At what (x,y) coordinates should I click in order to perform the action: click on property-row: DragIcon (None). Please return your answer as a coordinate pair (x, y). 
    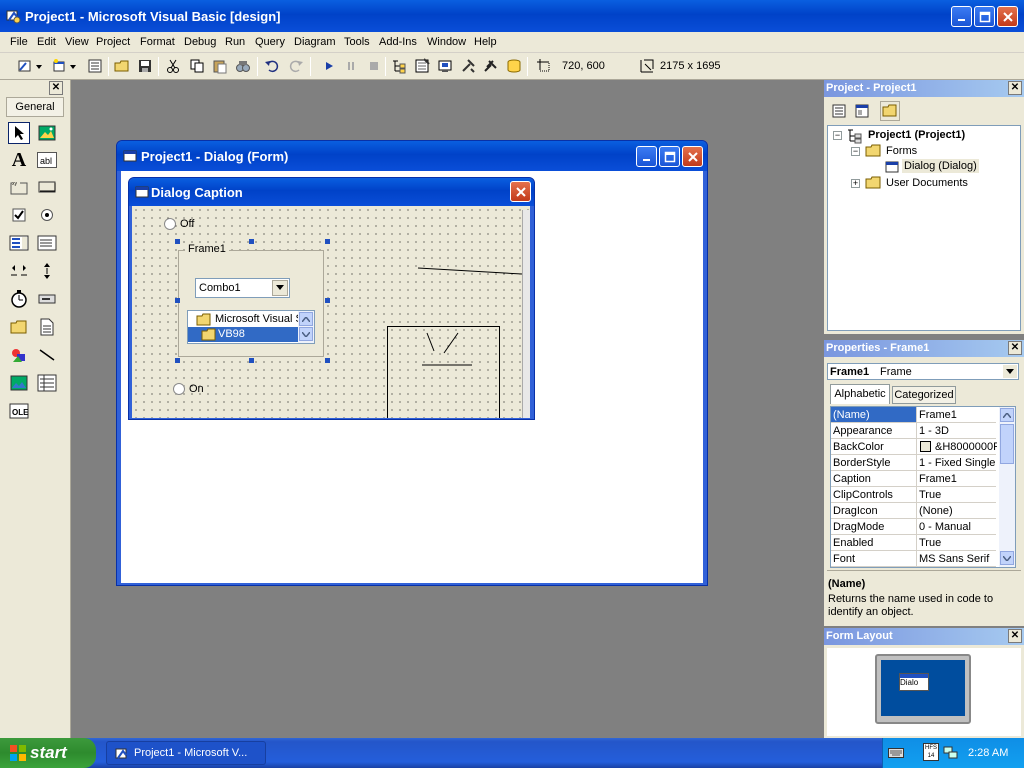
    Looking at the image, I should click on (913, 511).